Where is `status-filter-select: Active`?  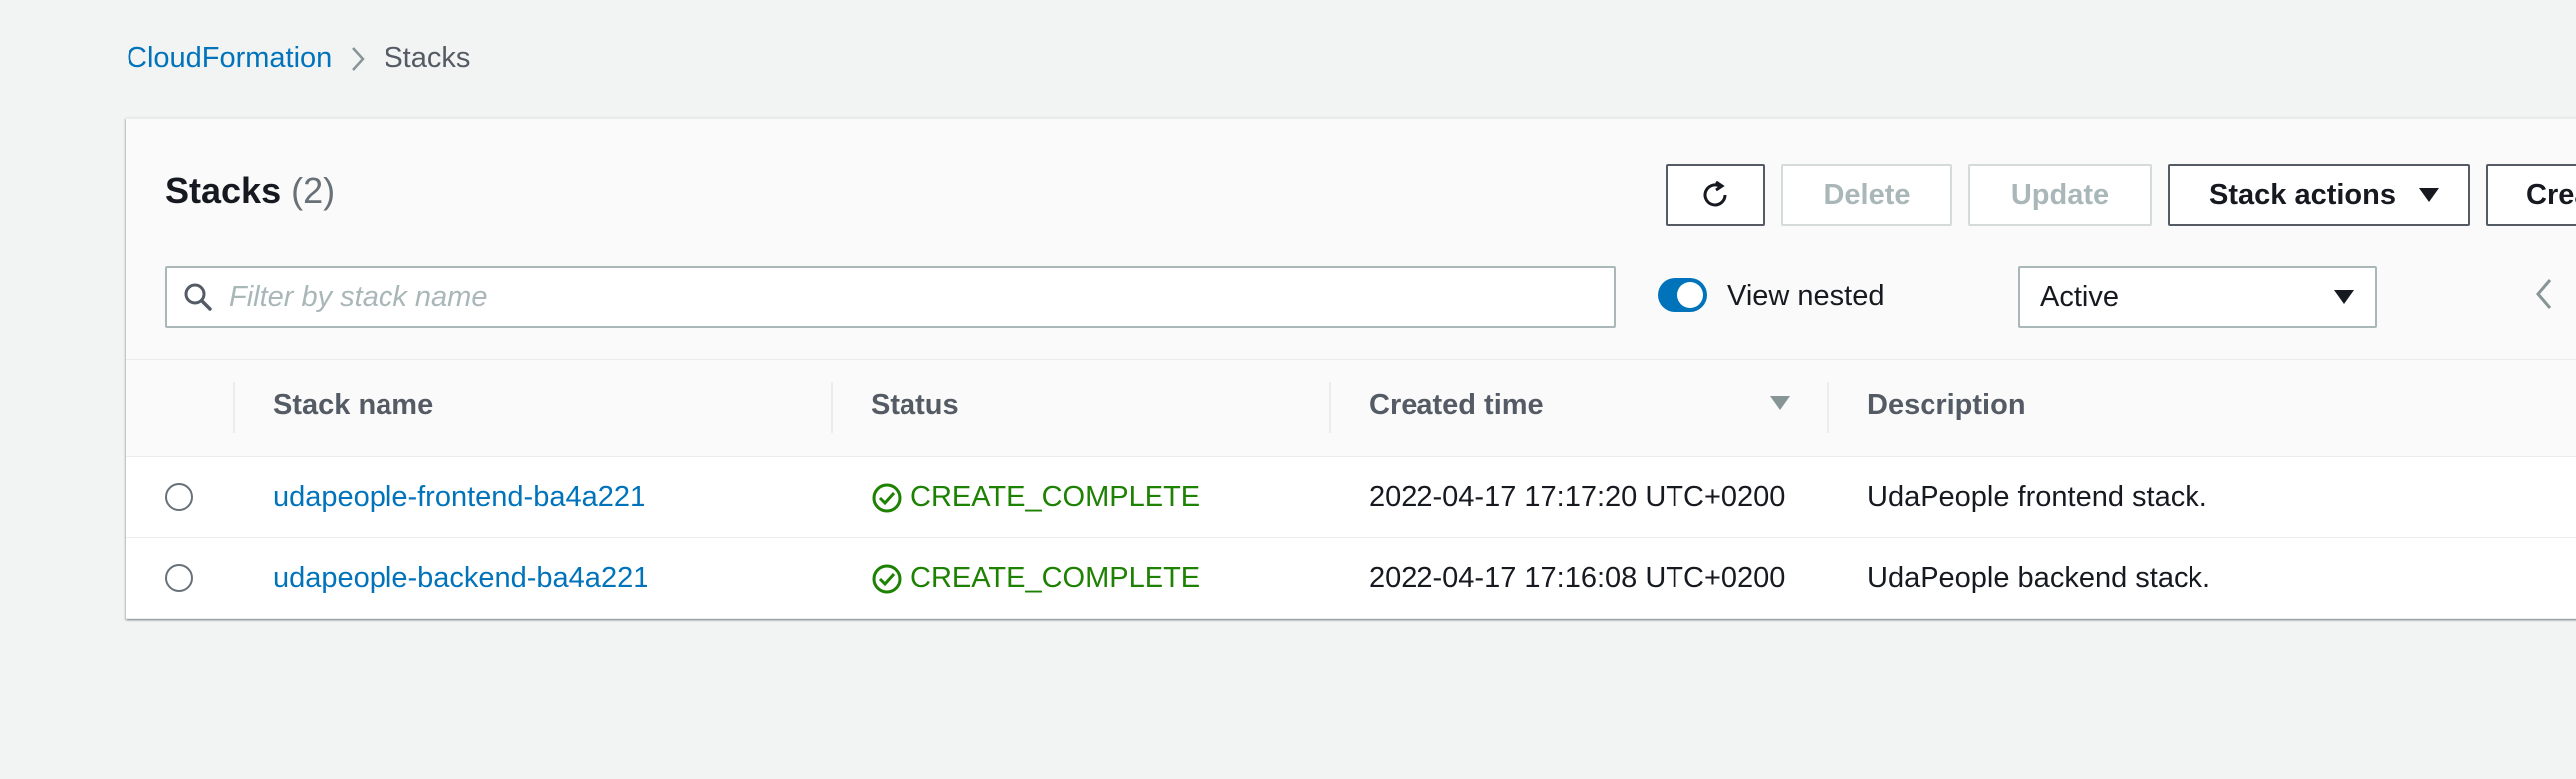
status-filter-select: Active is located at coordinates (2197, 297).